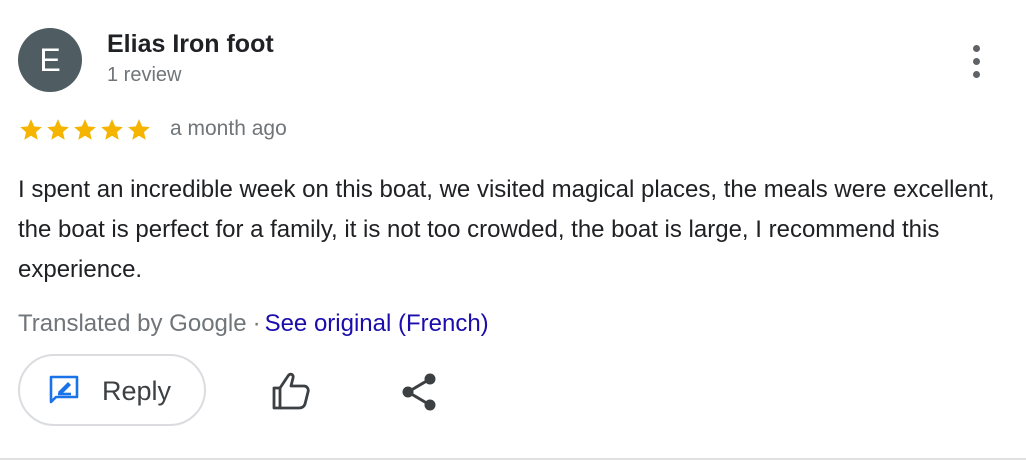 This screenshot has height=460, width=1026. I want to click on star-rating, so click(85, 130).